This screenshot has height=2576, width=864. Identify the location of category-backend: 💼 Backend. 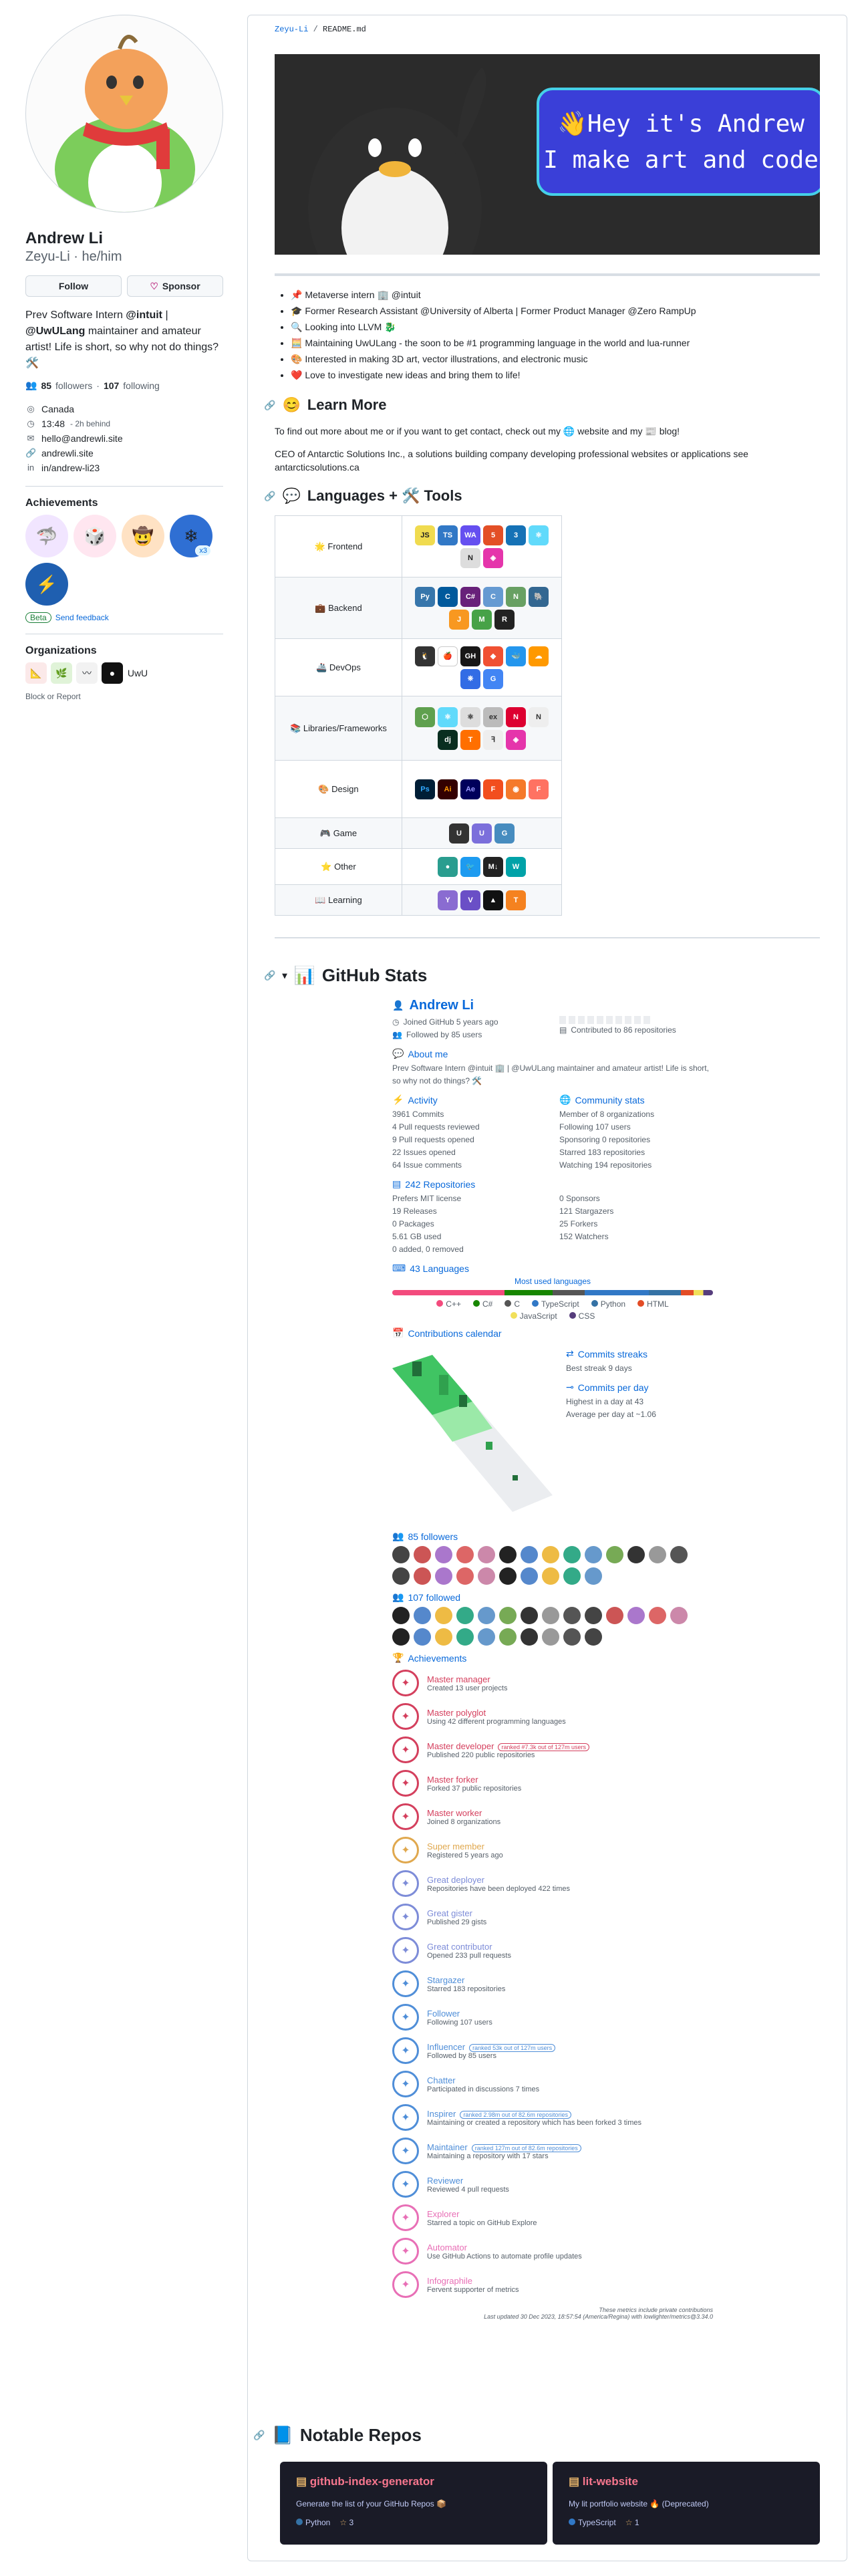
(338, 607).